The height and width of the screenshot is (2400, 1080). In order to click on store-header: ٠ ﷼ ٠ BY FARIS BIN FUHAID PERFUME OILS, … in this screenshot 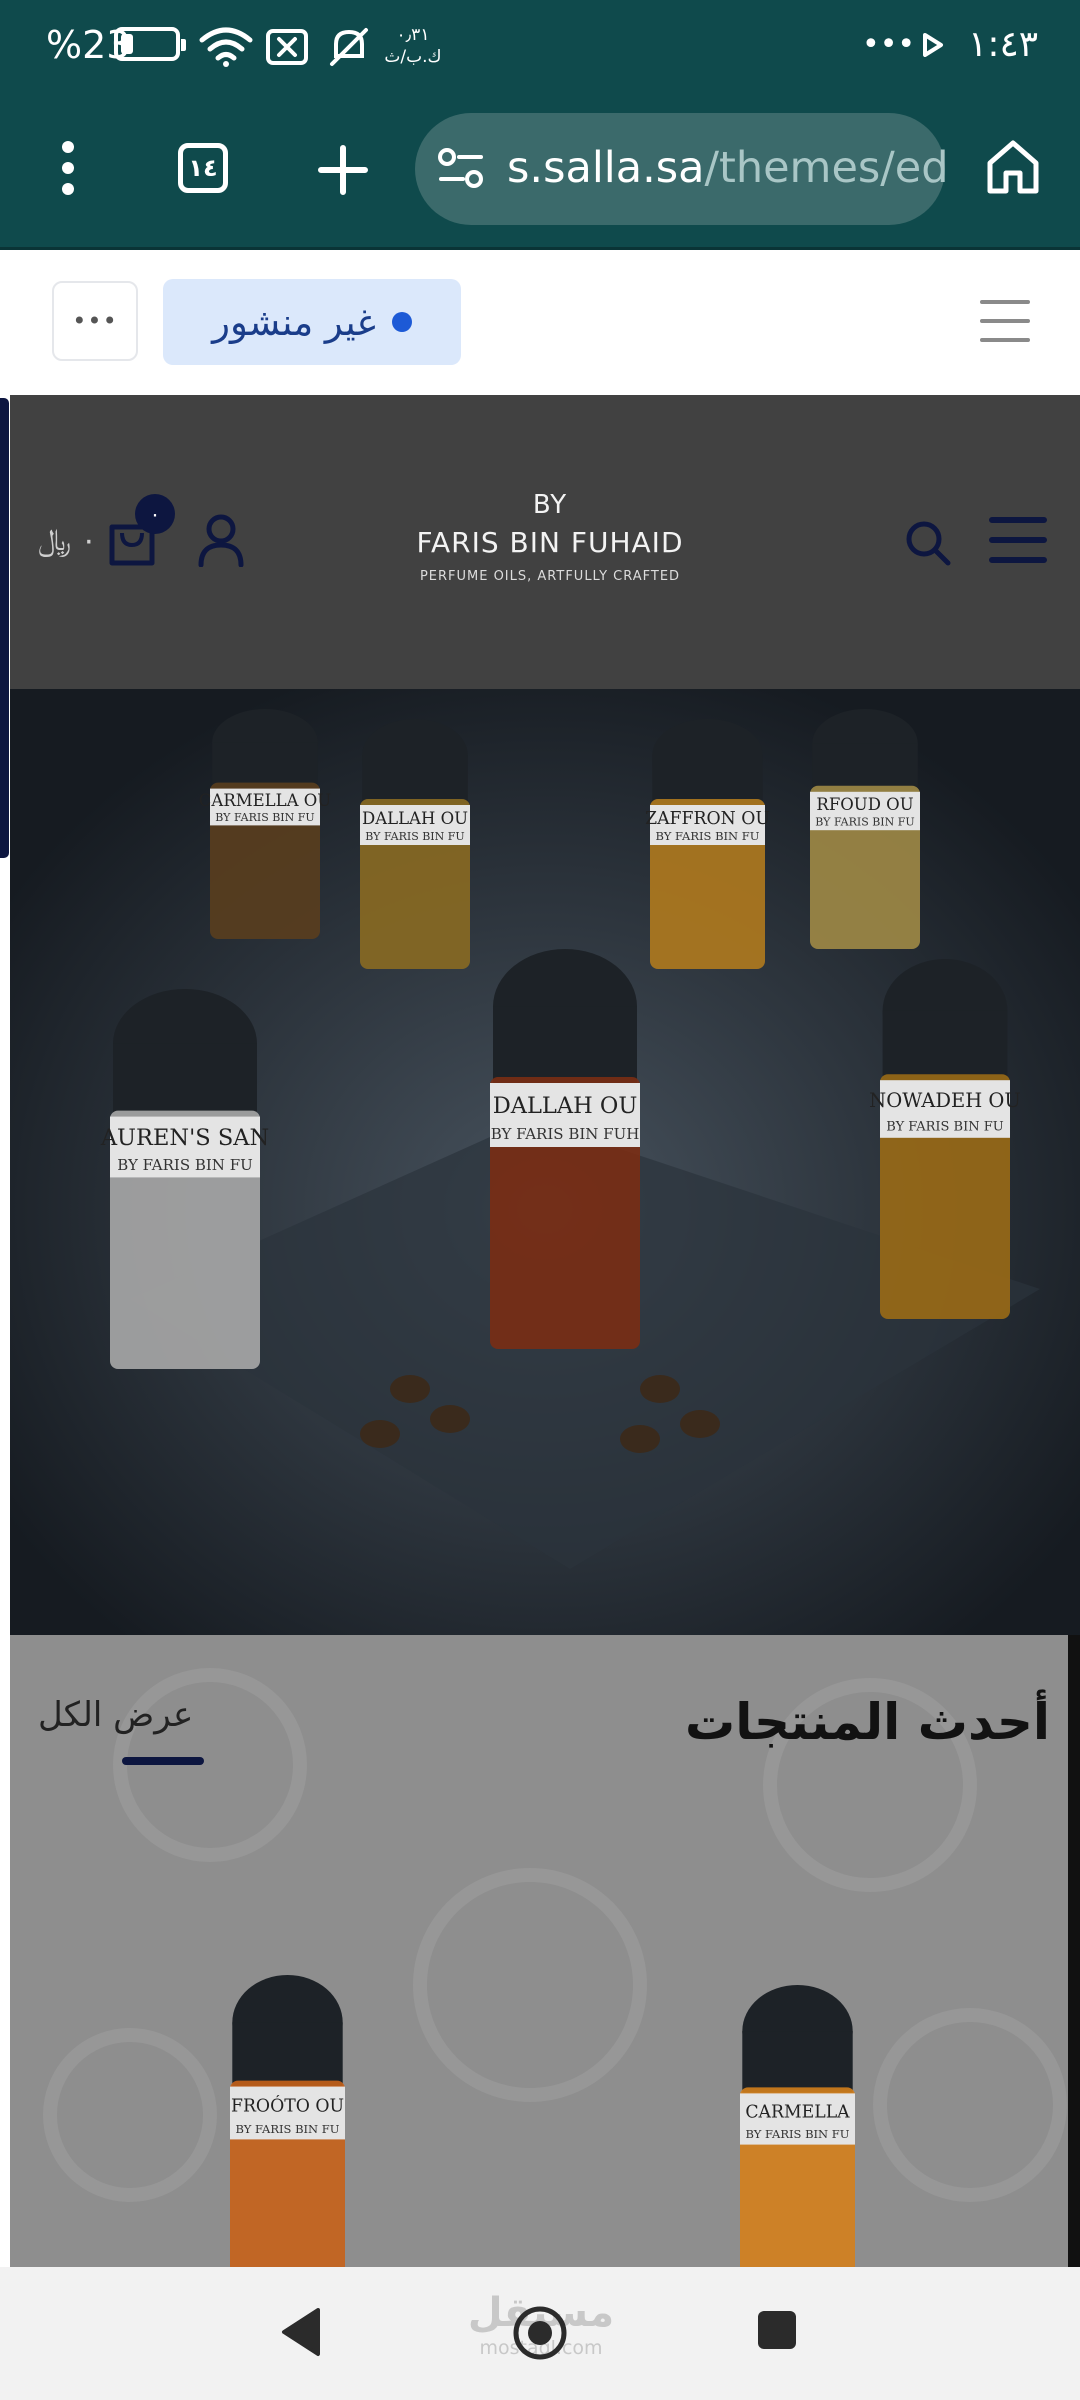, I will do `click(545, 542)`.